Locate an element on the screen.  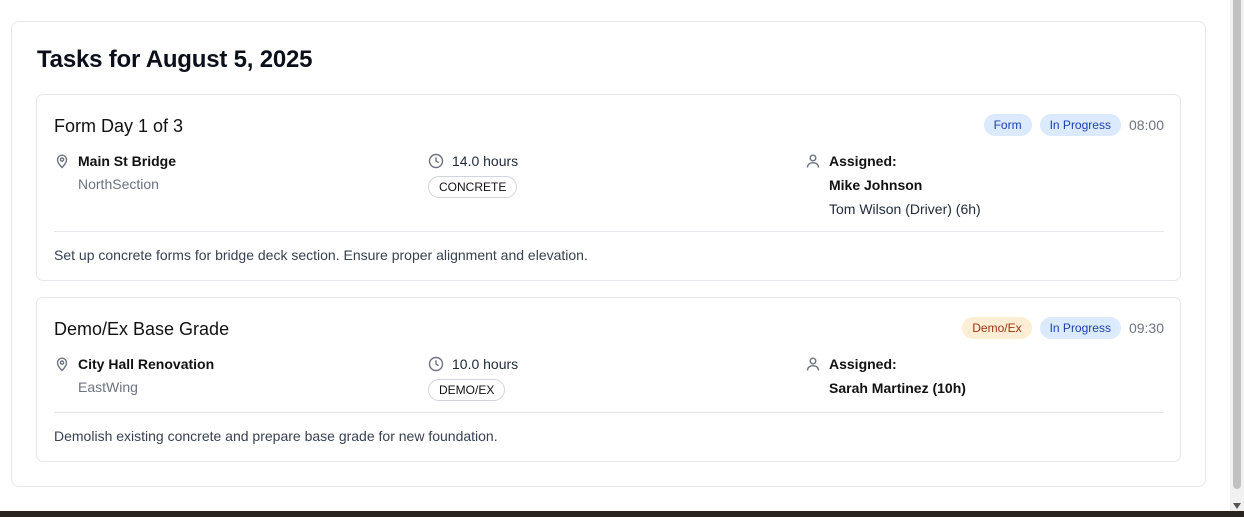
category-badge: Form is located at coordinates (1007, 125).